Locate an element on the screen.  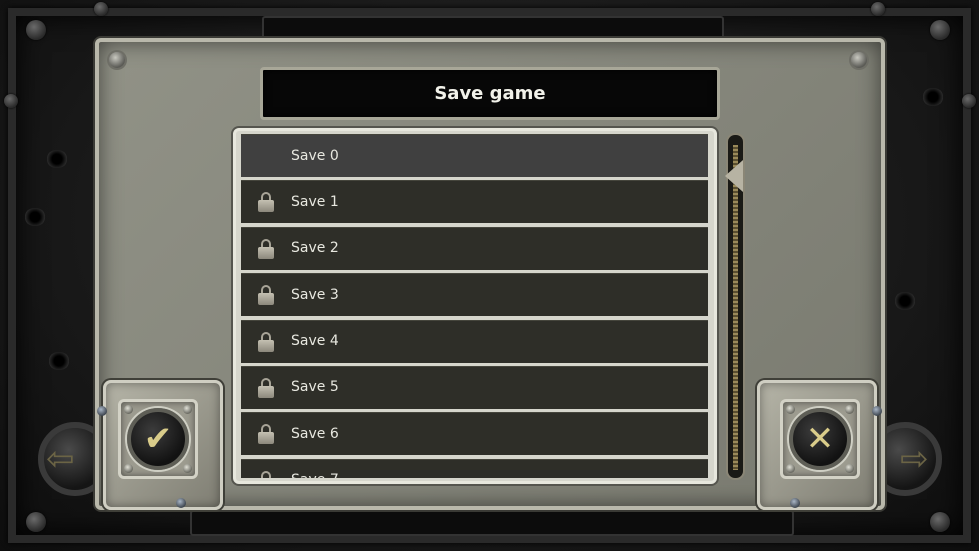
save-slot-row: Save 7 is located at coordinates (474, 468).